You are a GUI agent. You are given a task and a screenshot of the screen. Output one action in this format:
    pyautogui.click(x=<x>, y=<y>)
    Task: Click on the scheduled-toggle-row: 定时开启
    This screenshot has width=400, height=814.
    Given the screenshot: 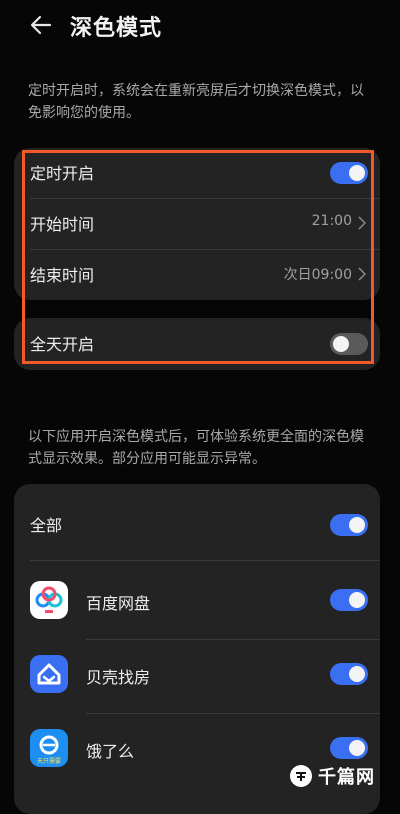 What is the action you would take?
    pyautogui.click(x=197, y=173)
    